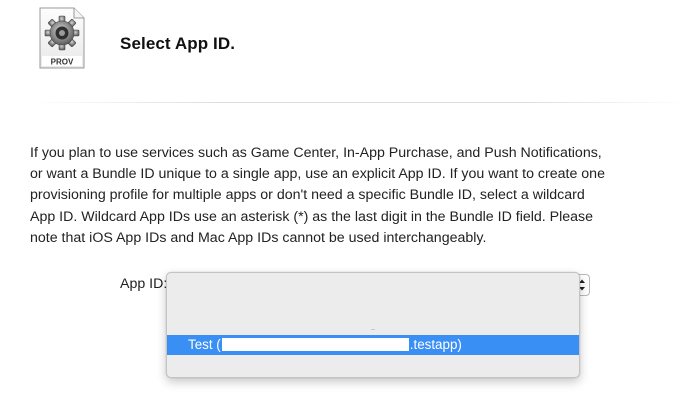  What do you see at coordinates (315, 345) in the screenshot?
I see `redacted-bundle-prefix` at bounding box center [315, 345].